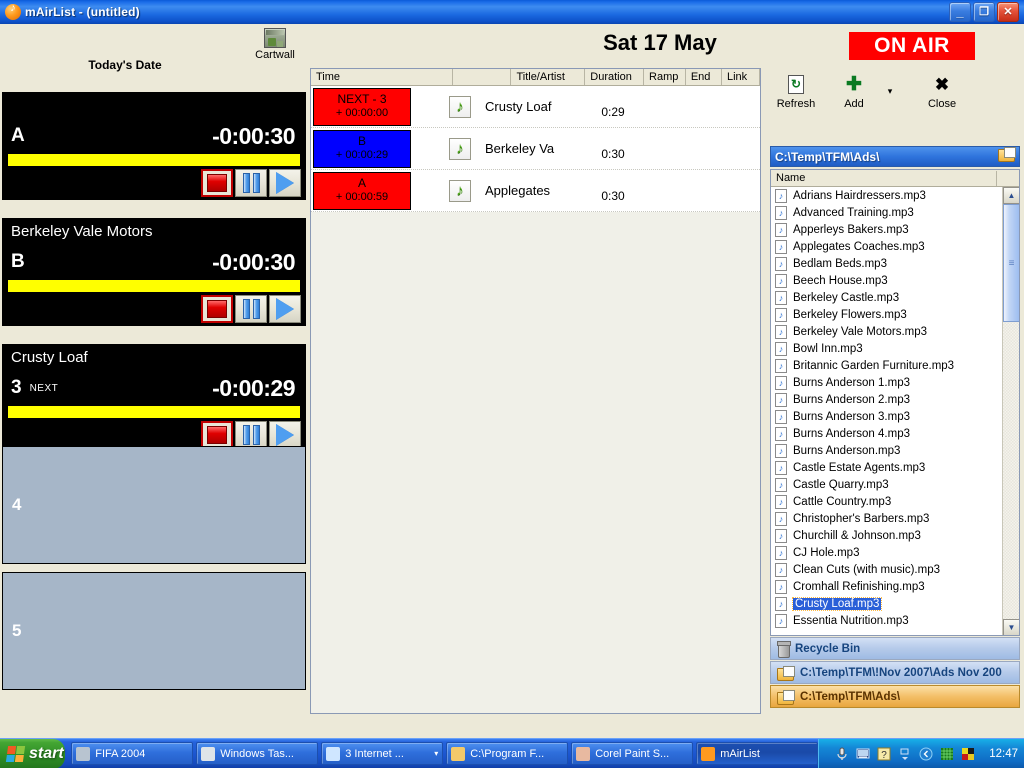 The image size is (1024, 768). Describe the element at coordinates (251, 309) in the screenshot. I see `player-b-pause-button` at that location.